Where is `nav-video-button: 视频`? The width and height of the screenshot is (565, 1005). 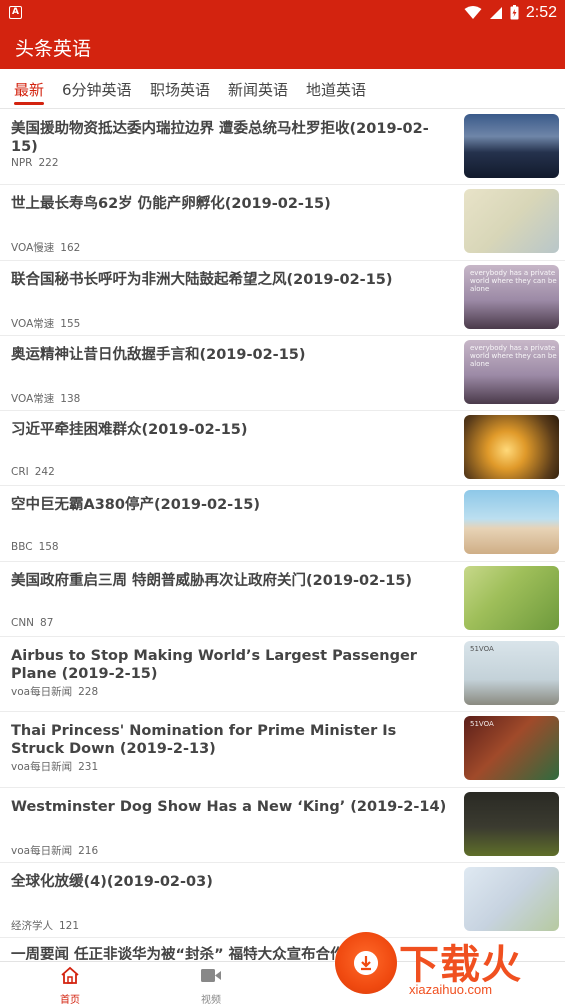 nav-video-button: 视频 is located at coordinates (211, 985).